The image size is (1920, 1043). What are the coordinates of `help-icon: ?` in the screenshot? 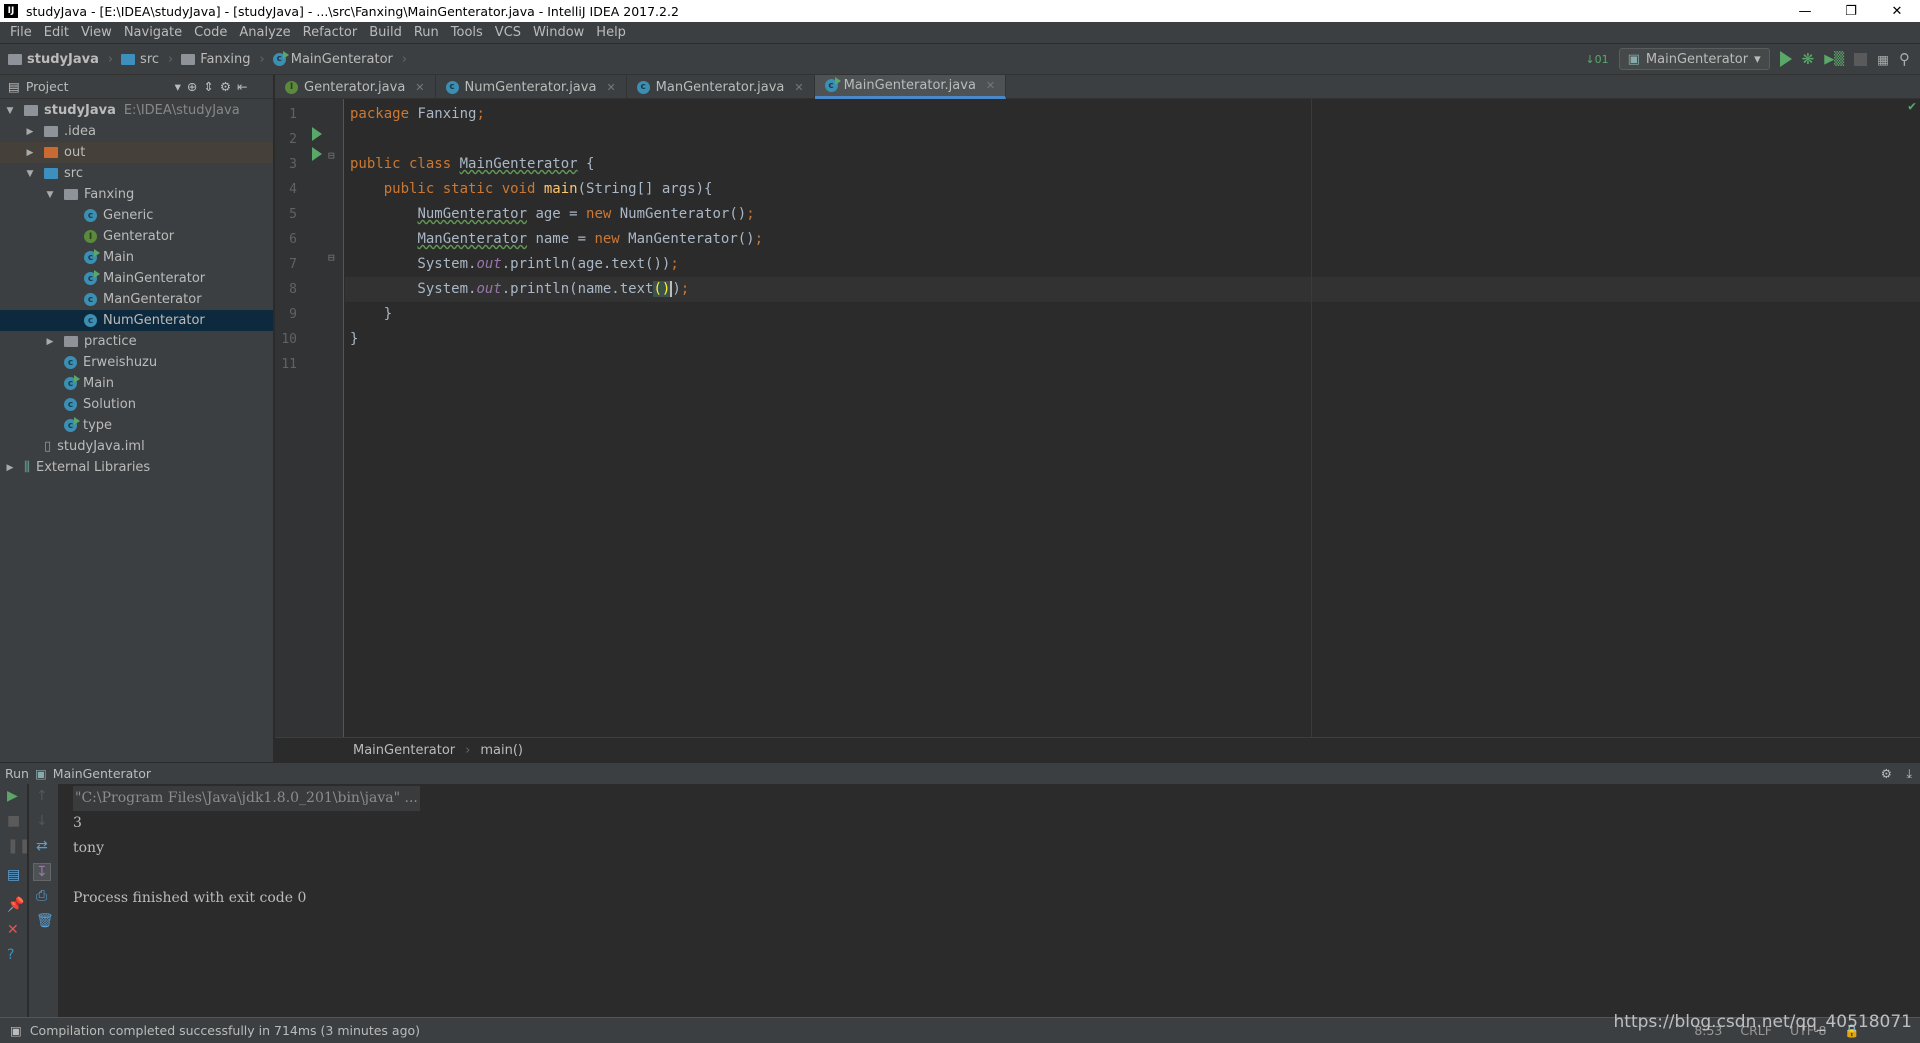 It's located at (10, 955).